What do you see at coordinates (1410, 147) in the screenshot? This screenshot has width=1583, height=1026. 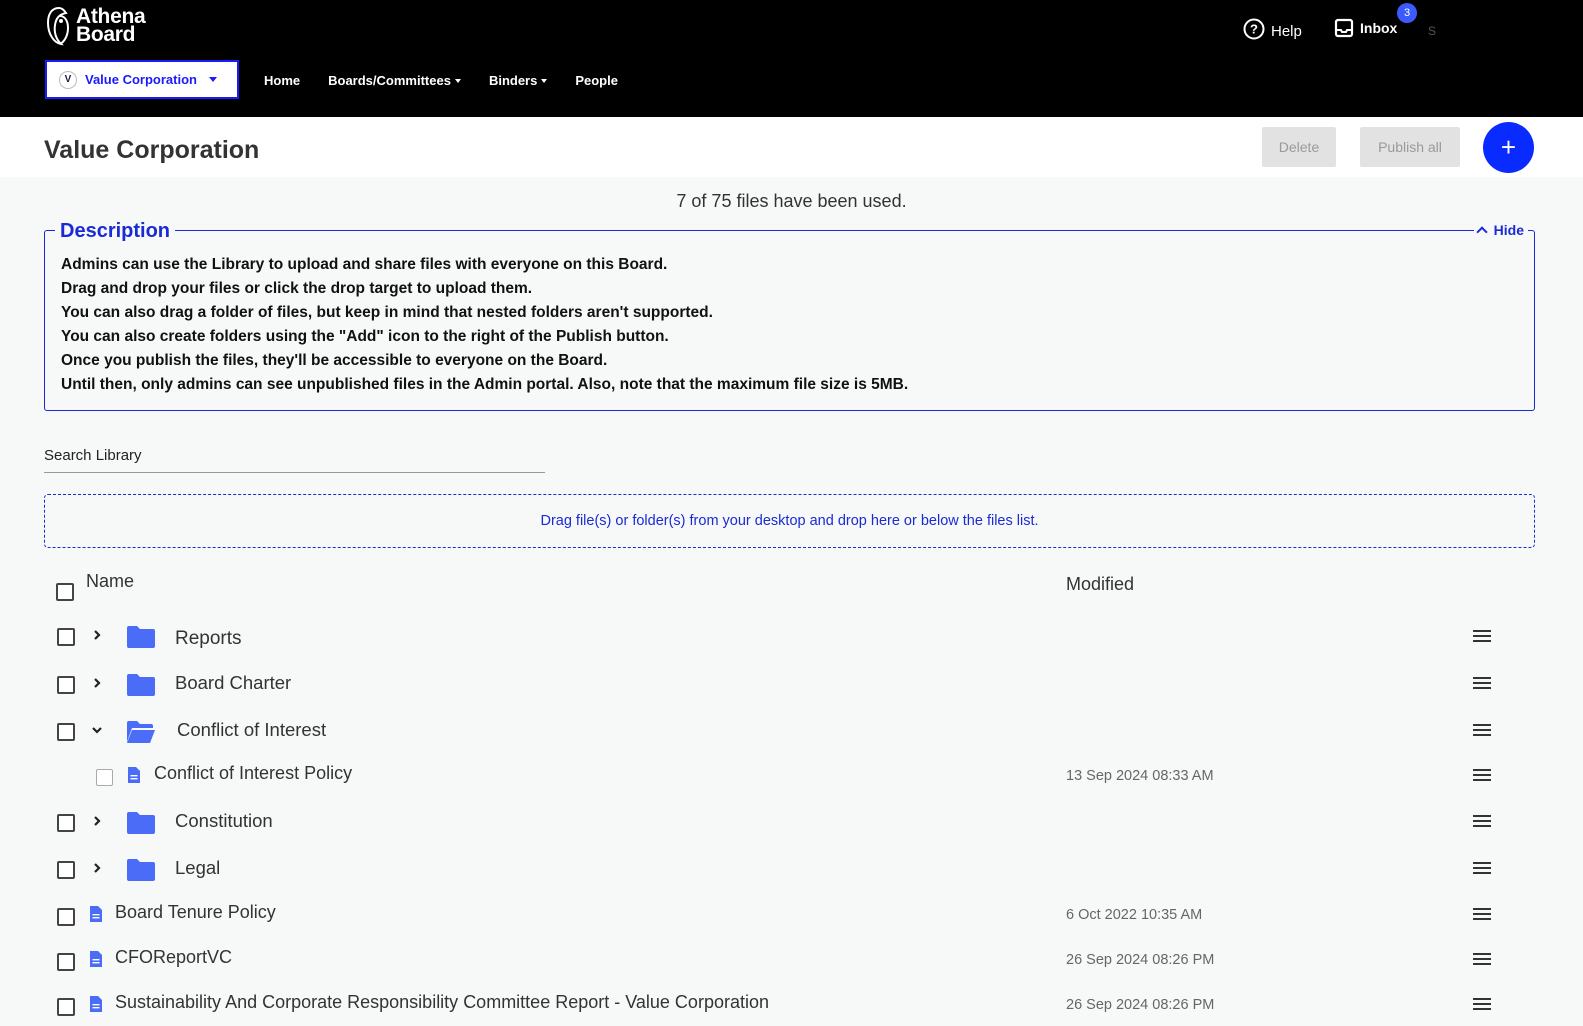 I see `publish-all-button: Publish all` at bounding box center [1410, 147].